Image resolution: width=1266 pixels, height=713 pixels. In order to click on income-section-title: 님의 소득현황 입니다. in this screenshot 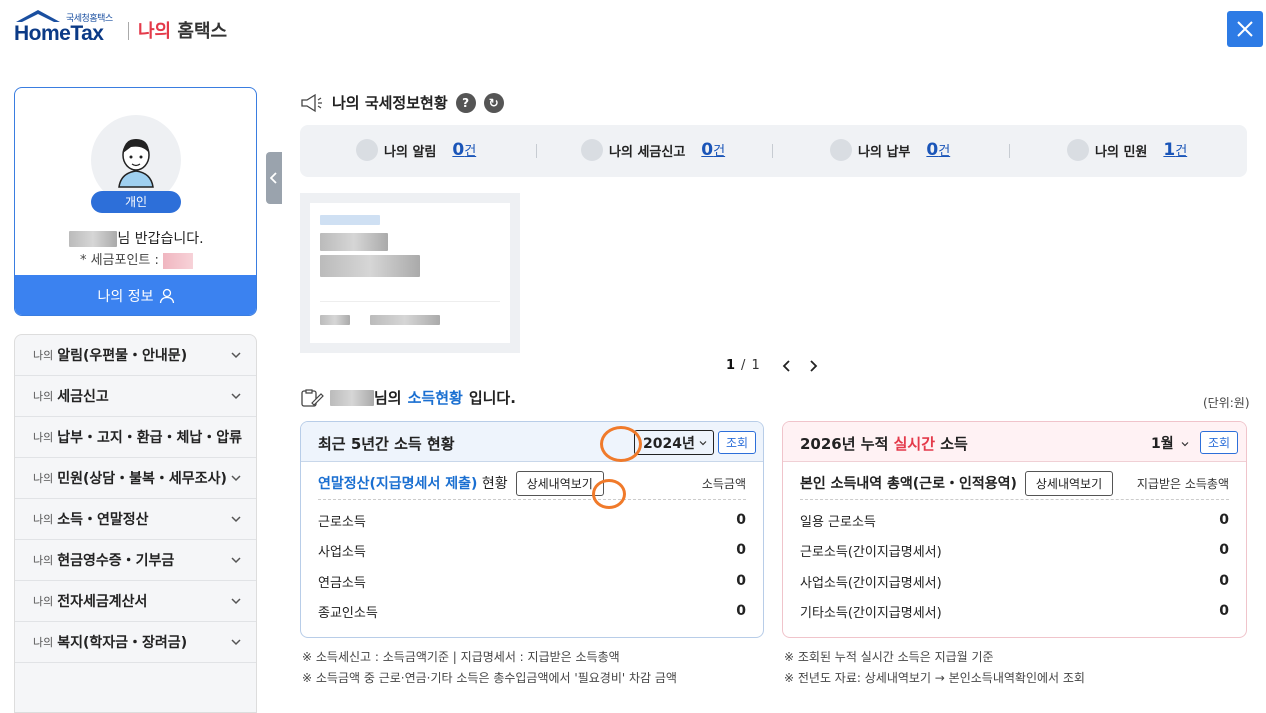, I will do `click(408, 397)`.